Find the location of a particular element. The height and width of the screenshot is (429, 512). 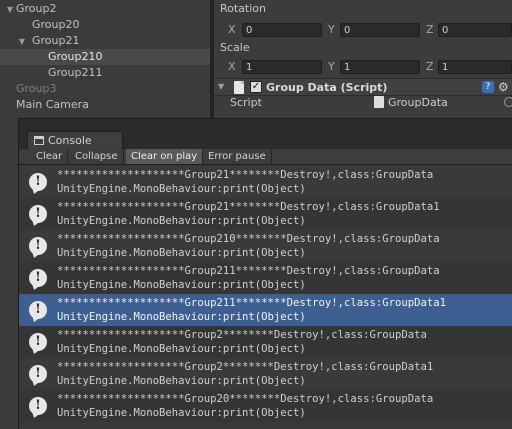

hierarchy-item-group2: ▼ Group2 is located at coordinates (105, 9).